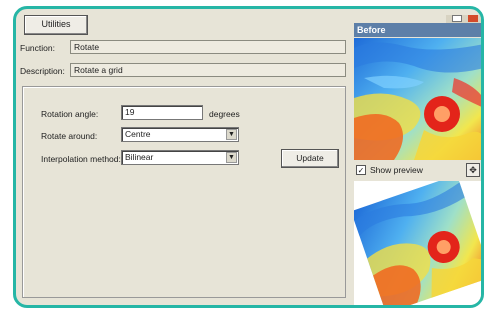 The height and width of the screenshot is (313, 490). What do you see at coordinates (417, 243) in the screenshot?
I see `after-image` at bounding box center [417, 243].